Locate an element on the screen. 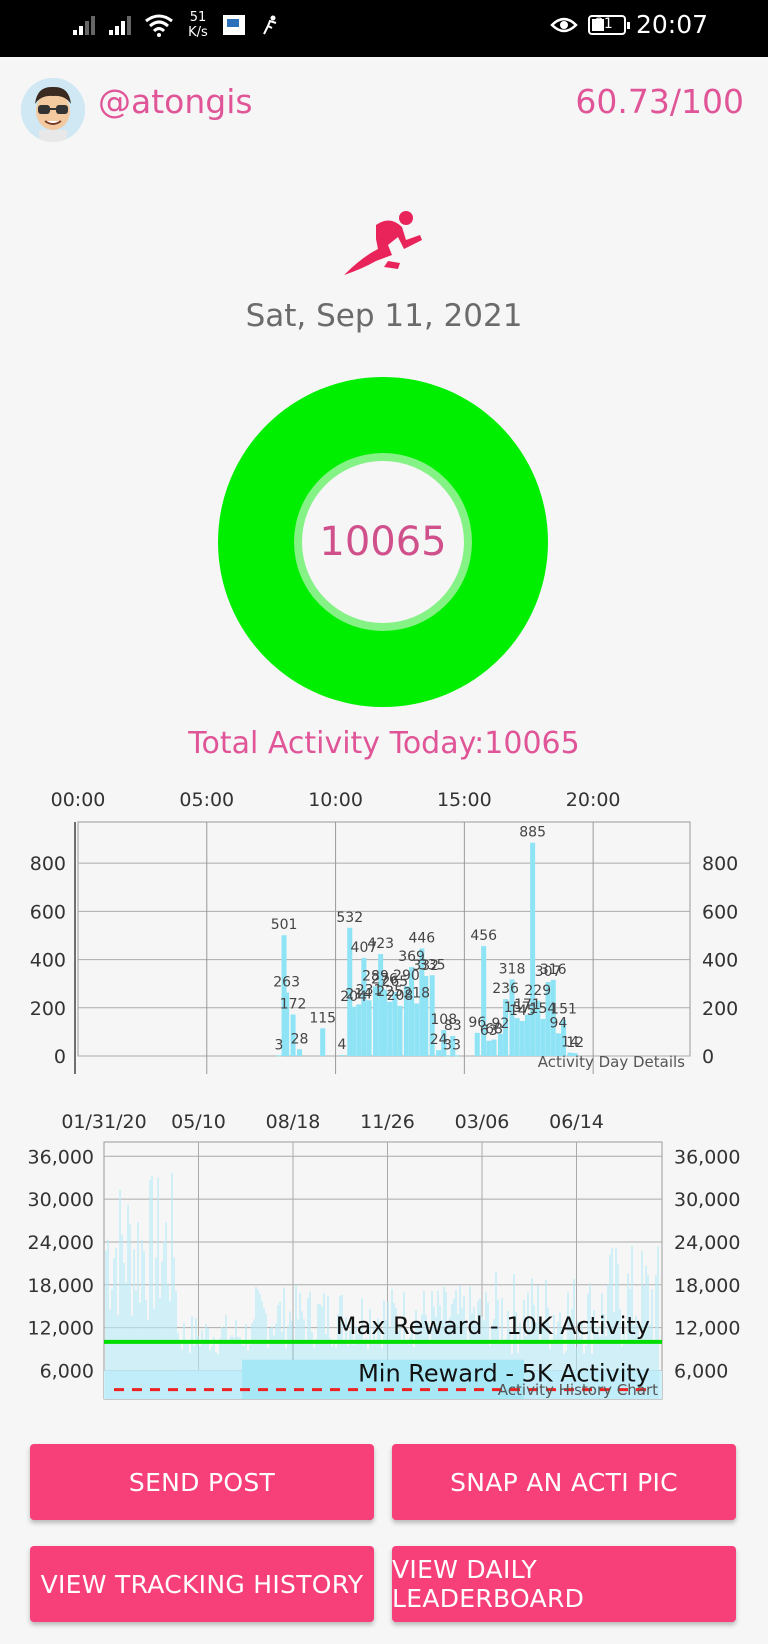 Image resolution: width=768 pixels, height=1644 pixels. battery-icon: 31 is located at coordinates (608, 24).